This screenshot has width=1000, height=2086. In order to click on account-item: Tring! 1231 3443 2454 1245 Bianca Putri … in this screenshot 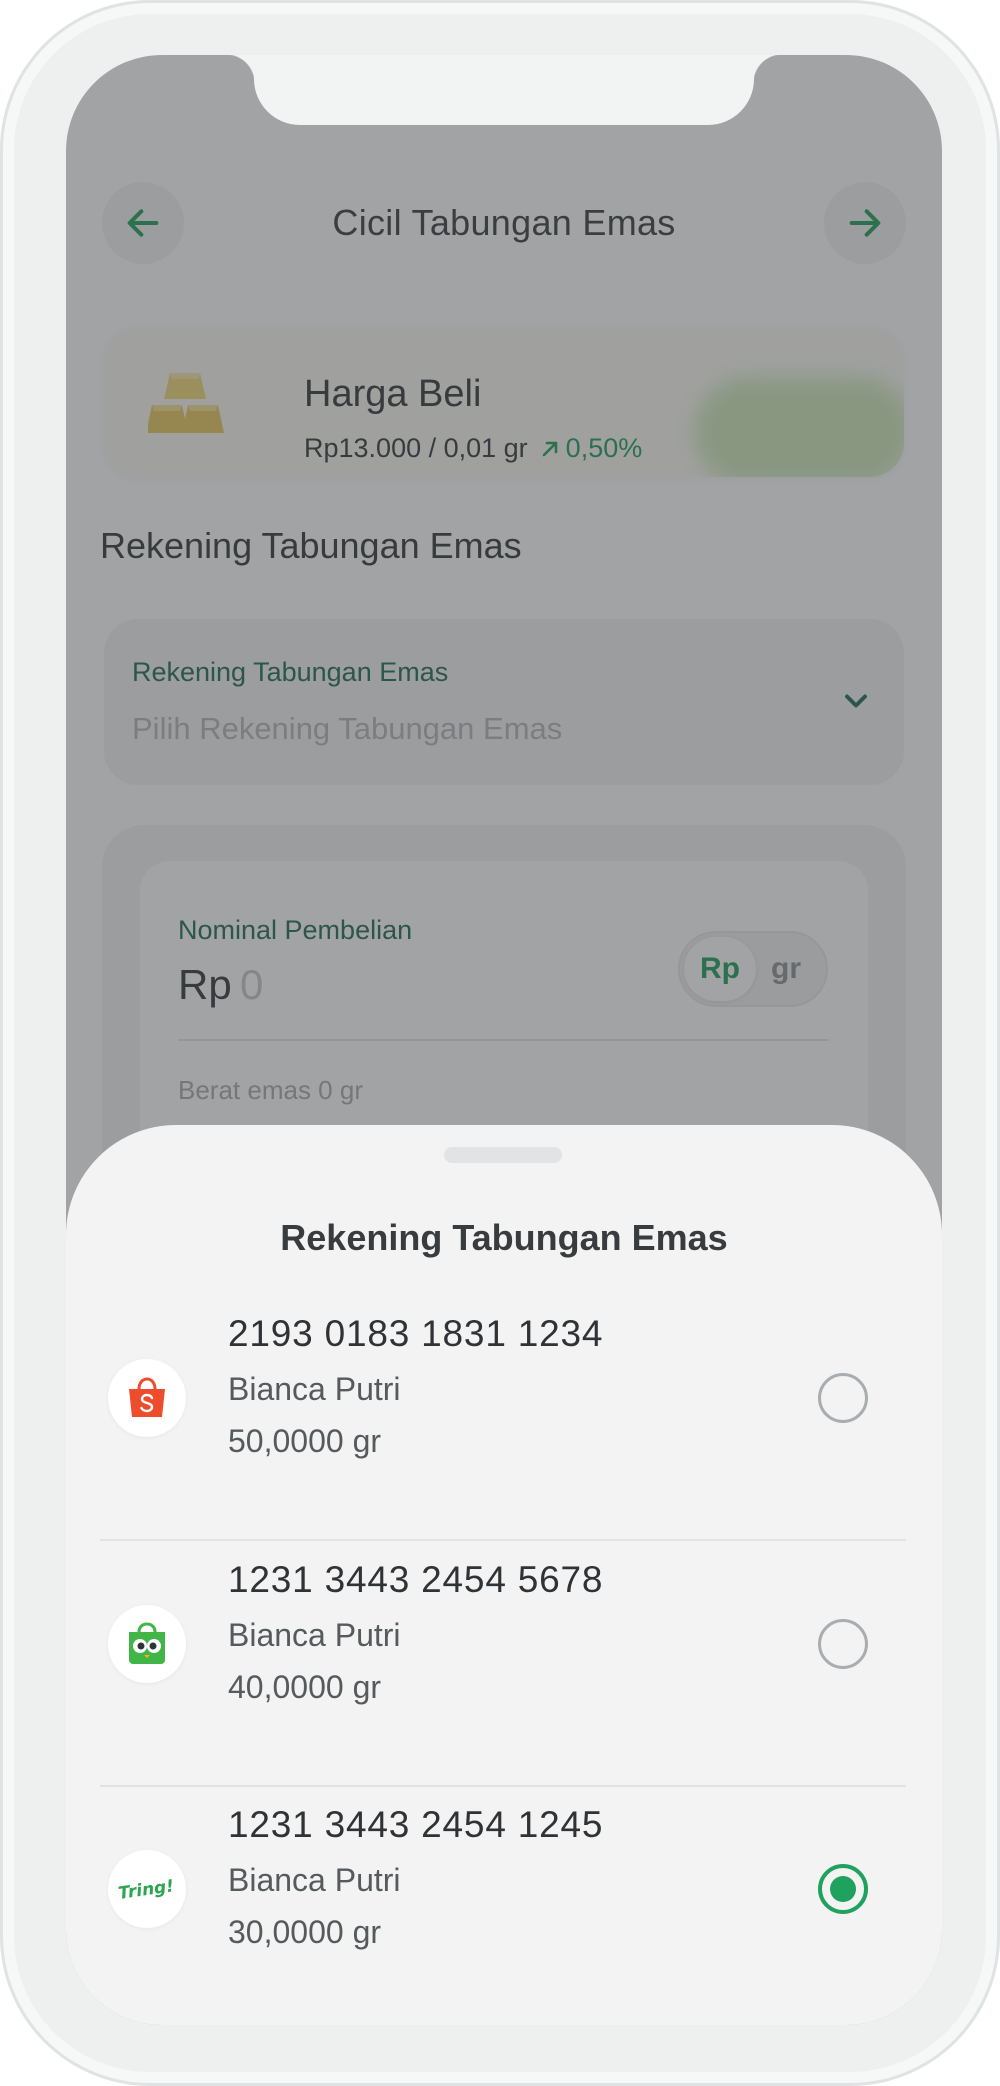, I will do `click(503, 1905)`.